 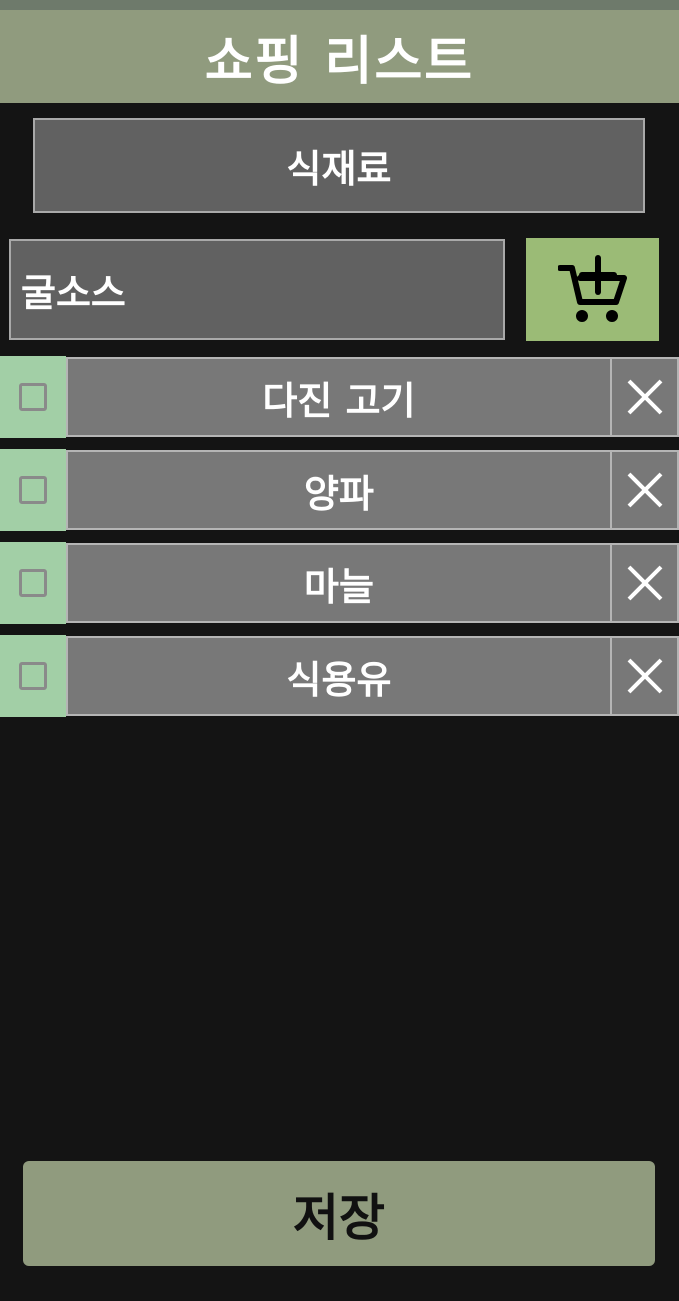 I want to click on add-item-button, so click(x=592, y=289).